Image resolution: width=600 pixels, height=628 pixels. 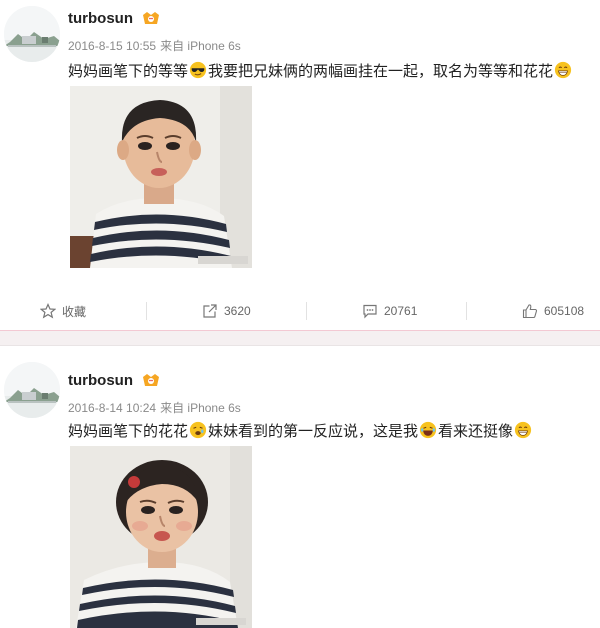 What do you see at coordinates (370, 311) in the screenshot?
I see `comment-icon` at bounding box center [370, 311].